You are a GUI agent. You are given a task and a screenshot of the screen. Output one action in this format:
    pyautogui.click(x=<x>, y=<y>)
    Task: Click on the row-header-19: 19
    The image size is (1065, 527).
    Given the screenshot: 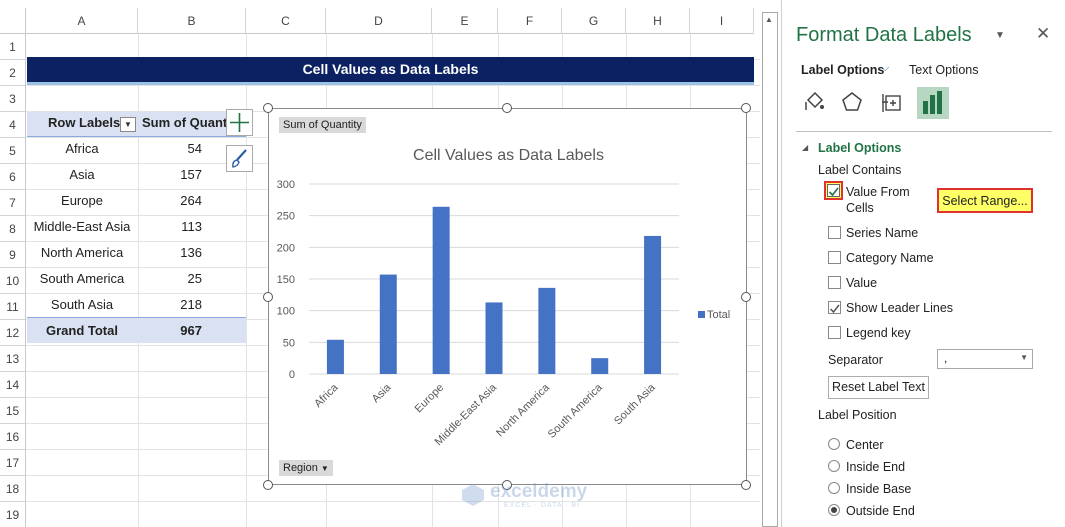 What is the action you would take?
    pyautogui.click(x=13, y=514)
    